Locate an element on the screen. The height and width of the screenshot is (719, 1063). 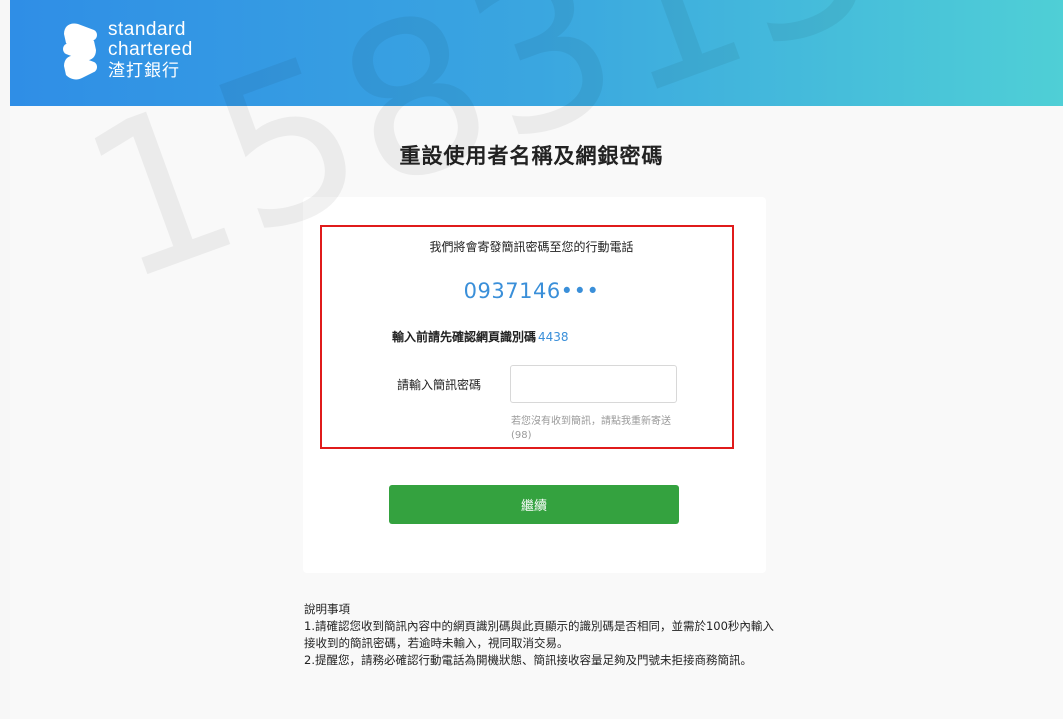
standard-chartered-logo-icon is located at coordinates (80, 51).